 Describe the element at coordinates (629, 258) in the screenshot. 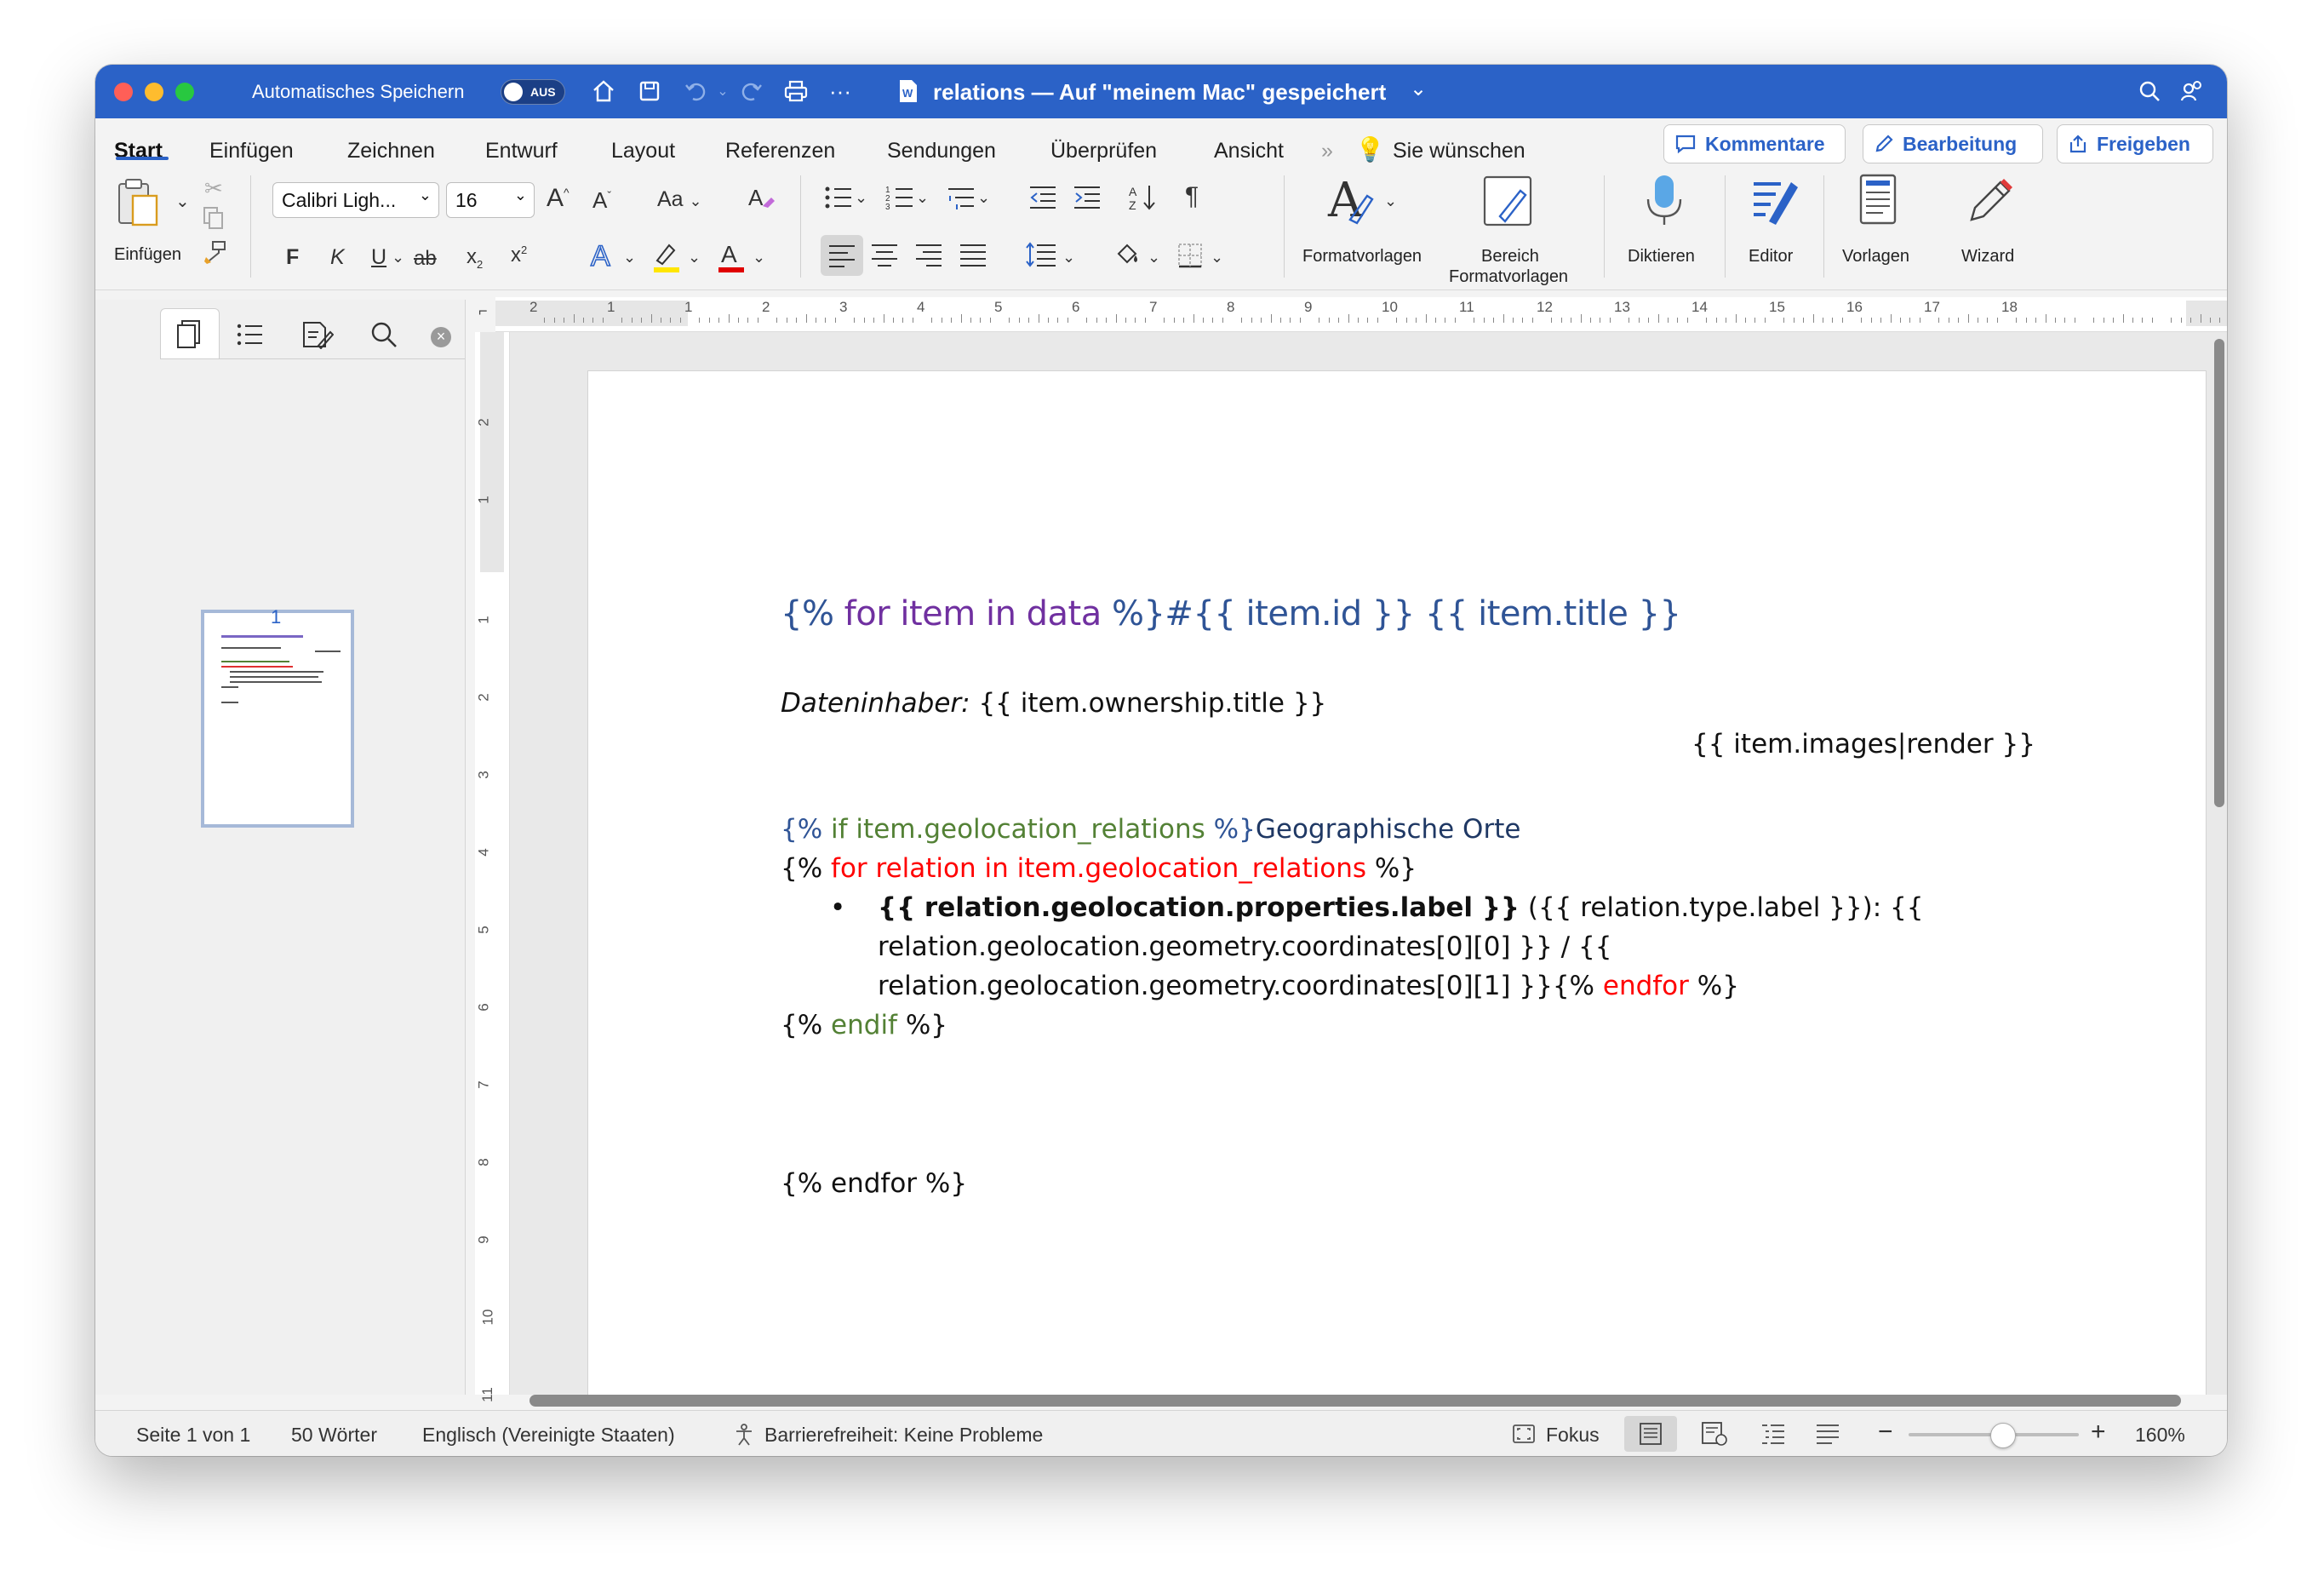

I see `text-effects-dropdown-icon: ⌄` at that location.